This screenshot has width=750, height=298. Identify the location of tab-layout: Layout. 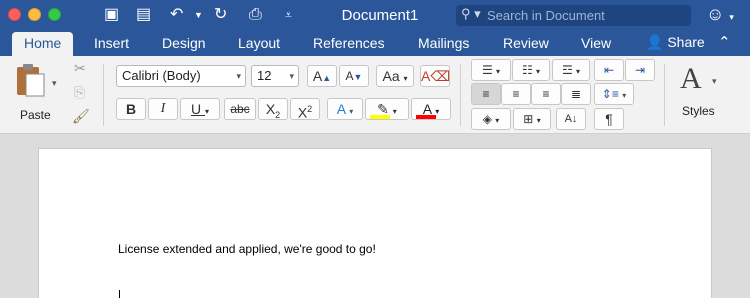
(259, 43).